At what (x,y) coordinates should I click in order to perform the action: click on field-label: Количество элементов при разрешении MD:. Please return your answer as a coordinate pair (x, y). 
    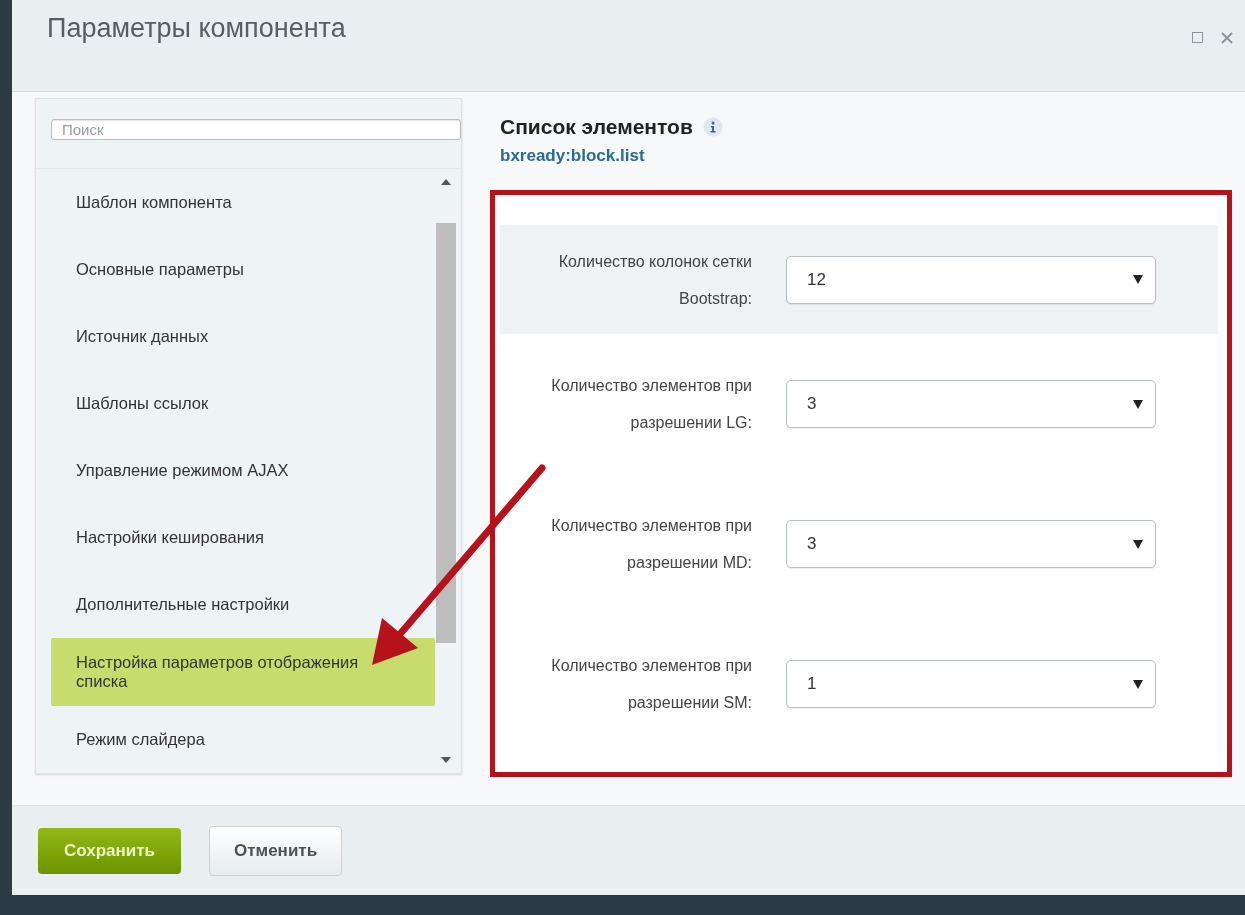
    Looking at the image, I should click on (651, 544).